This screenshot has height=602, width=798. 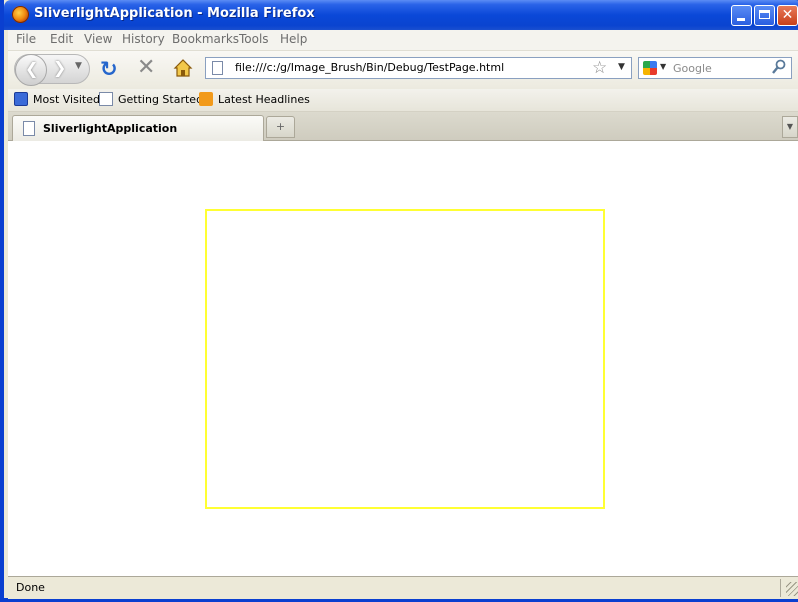 I want to click on back-forward-group: ❮ ❯ ▼, so click(x=52, y=70).